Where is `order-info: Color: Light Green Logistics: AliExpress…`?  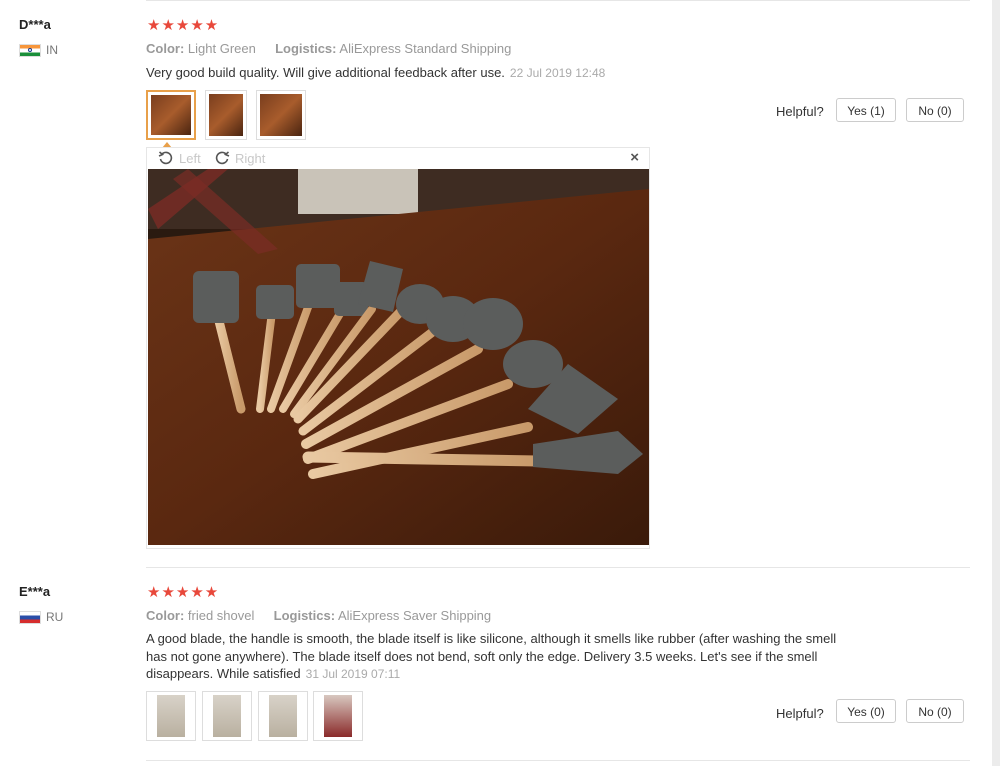 order-info: Color: Light Green Logistics: AliExpress… is located at coordinates (328, 48).